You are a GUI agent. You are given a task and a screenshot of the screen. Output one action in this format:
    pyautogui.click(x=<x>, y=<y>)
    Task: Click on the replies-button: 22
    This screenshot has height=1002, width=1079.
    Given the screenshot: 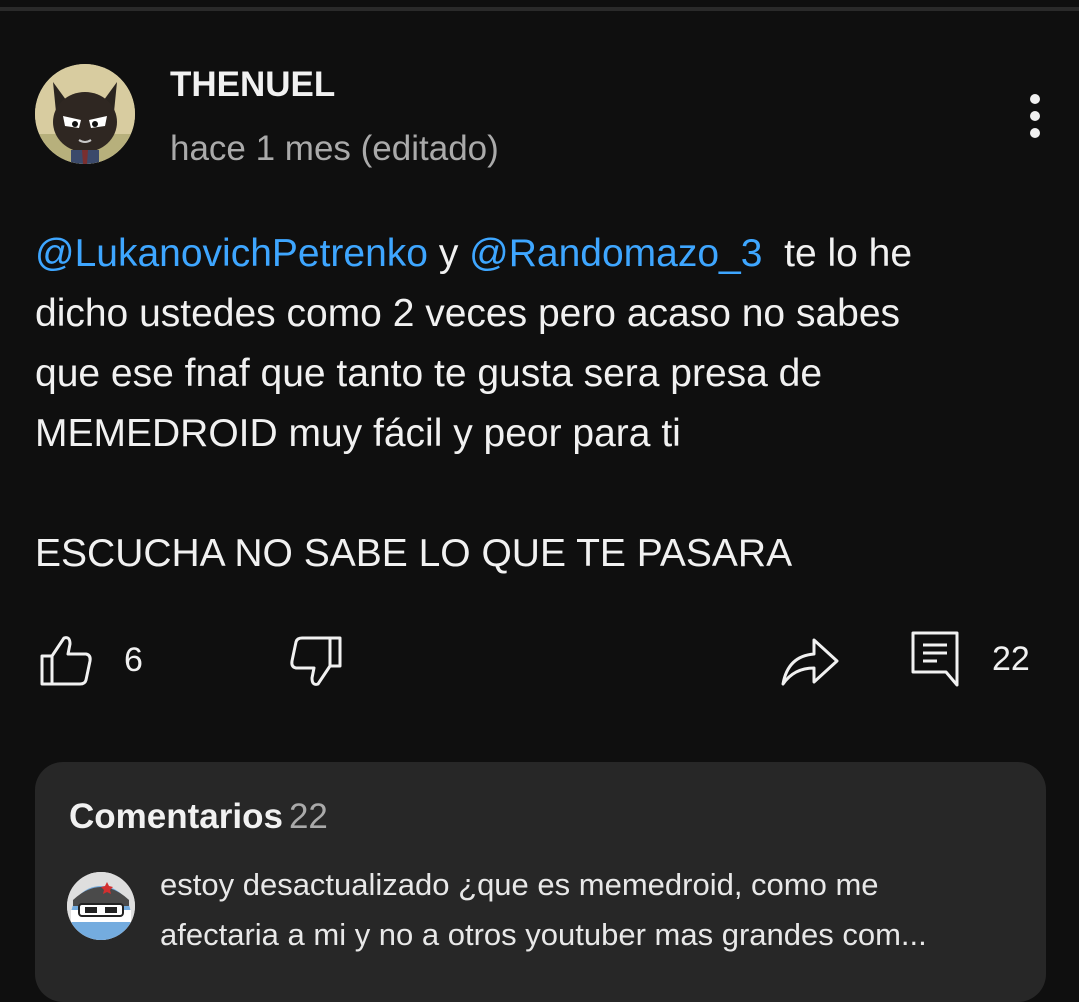 What is the action you would take?
    pyautogui.click(x=970, y=659)
    